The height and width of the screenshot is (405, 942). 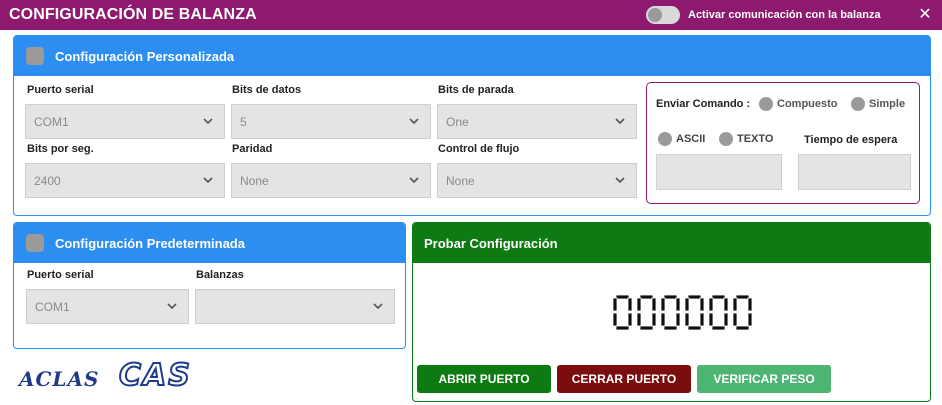 I want to click on stop-bits-select: One, so click(x=537, y=121).